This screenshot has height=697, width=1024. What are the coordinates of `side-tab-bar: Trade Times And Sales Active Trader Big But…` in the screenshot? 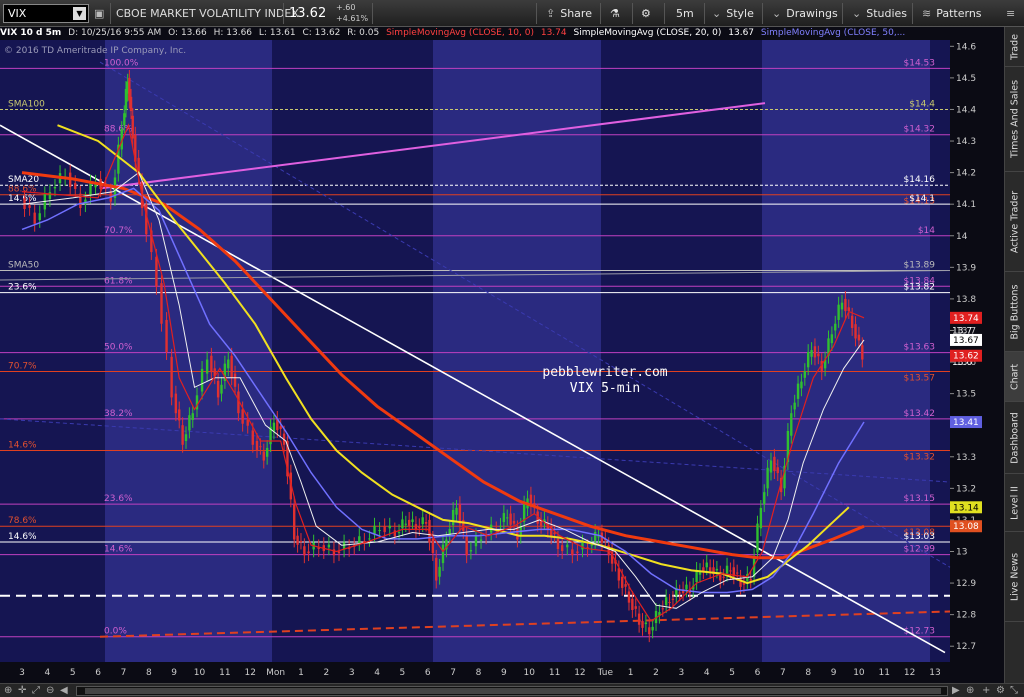 It's located at (1014, 355).